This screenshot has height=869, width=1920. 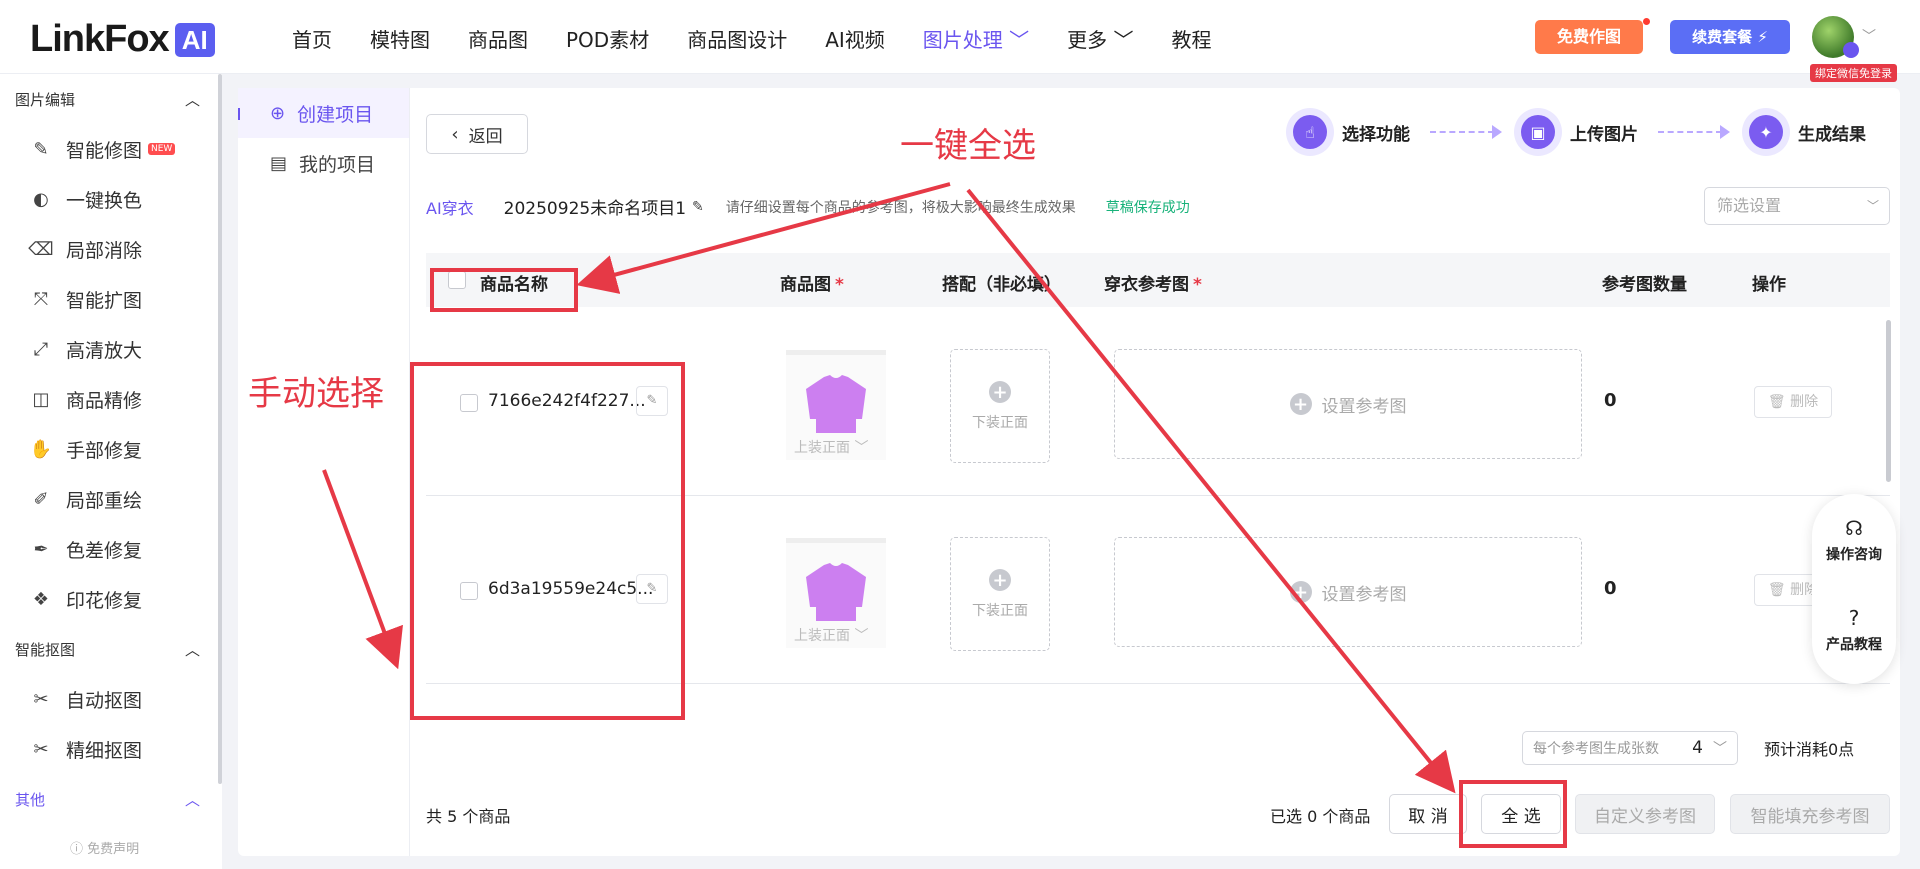 I want to click on sidebar-item-label: 局部重绘, so click(x=104, y=500).